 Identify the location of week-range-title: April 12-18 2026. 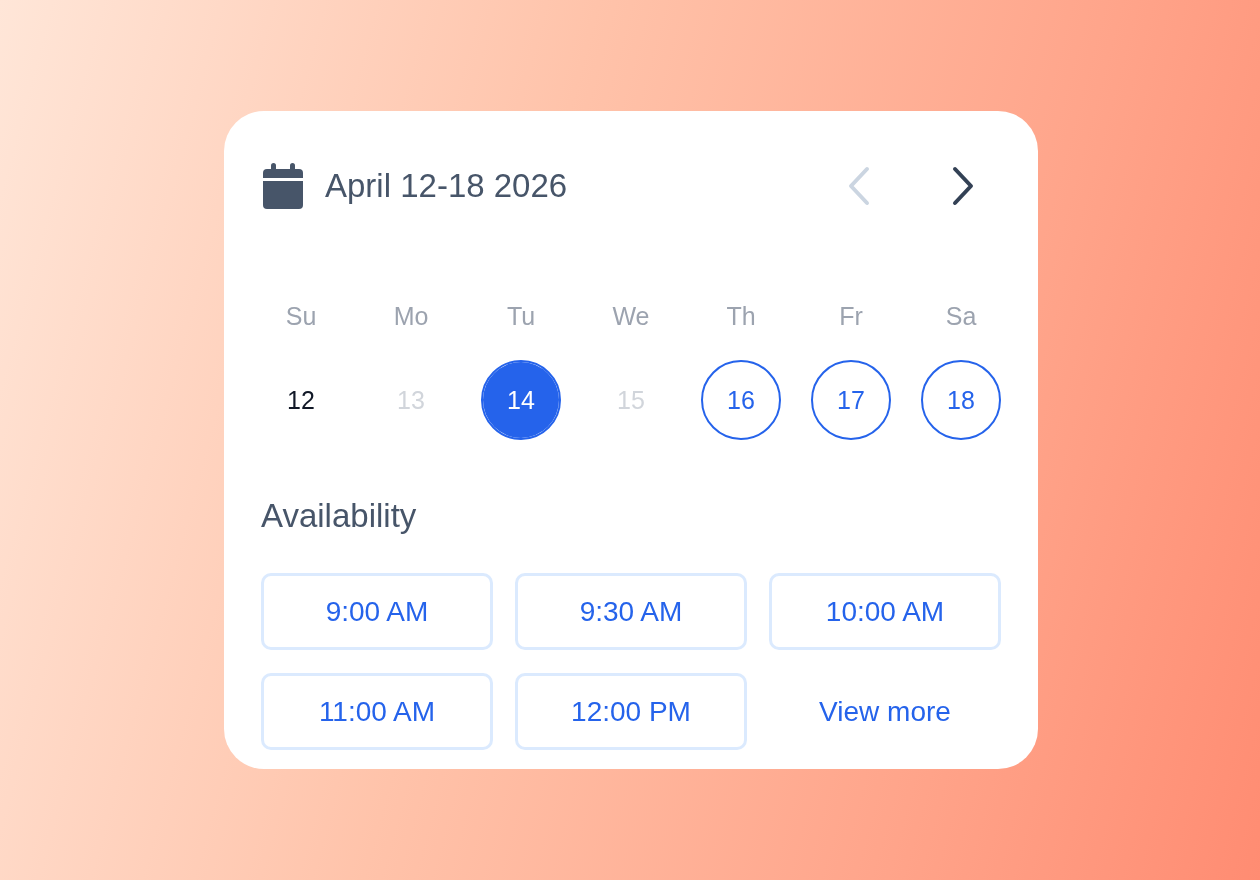
(446, 186).